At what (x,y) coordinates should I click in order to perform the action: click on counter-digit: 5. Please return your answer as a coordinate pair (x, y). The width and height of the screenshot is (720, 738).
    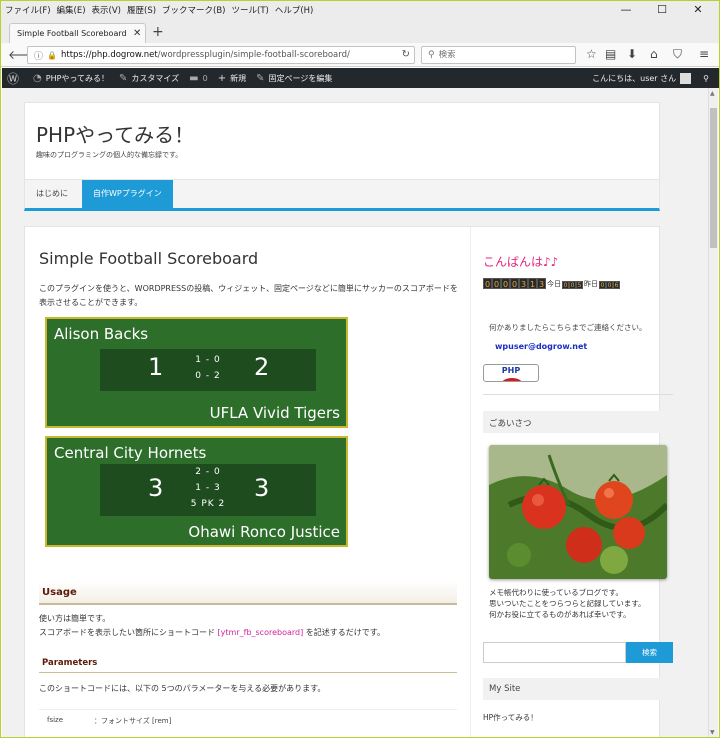
    Looking at the image, I should click on (579, 285).